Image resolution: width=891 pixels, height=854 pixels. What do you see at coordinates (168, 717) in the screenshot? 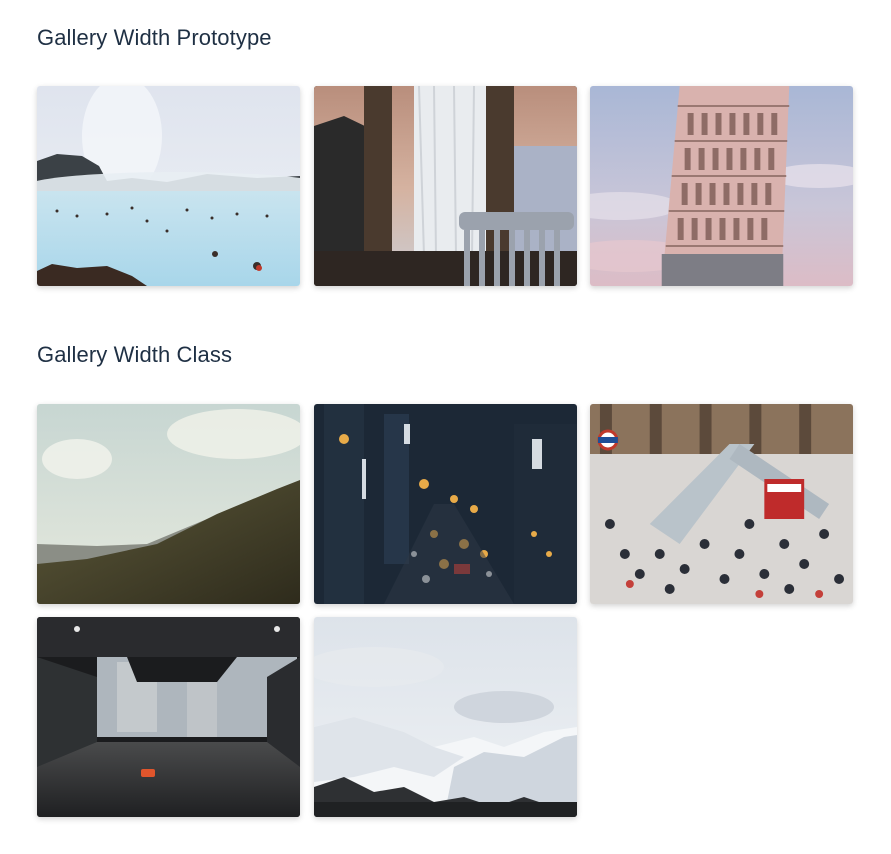
I see `parking-garage-photo` at bounding box center [168, 717].